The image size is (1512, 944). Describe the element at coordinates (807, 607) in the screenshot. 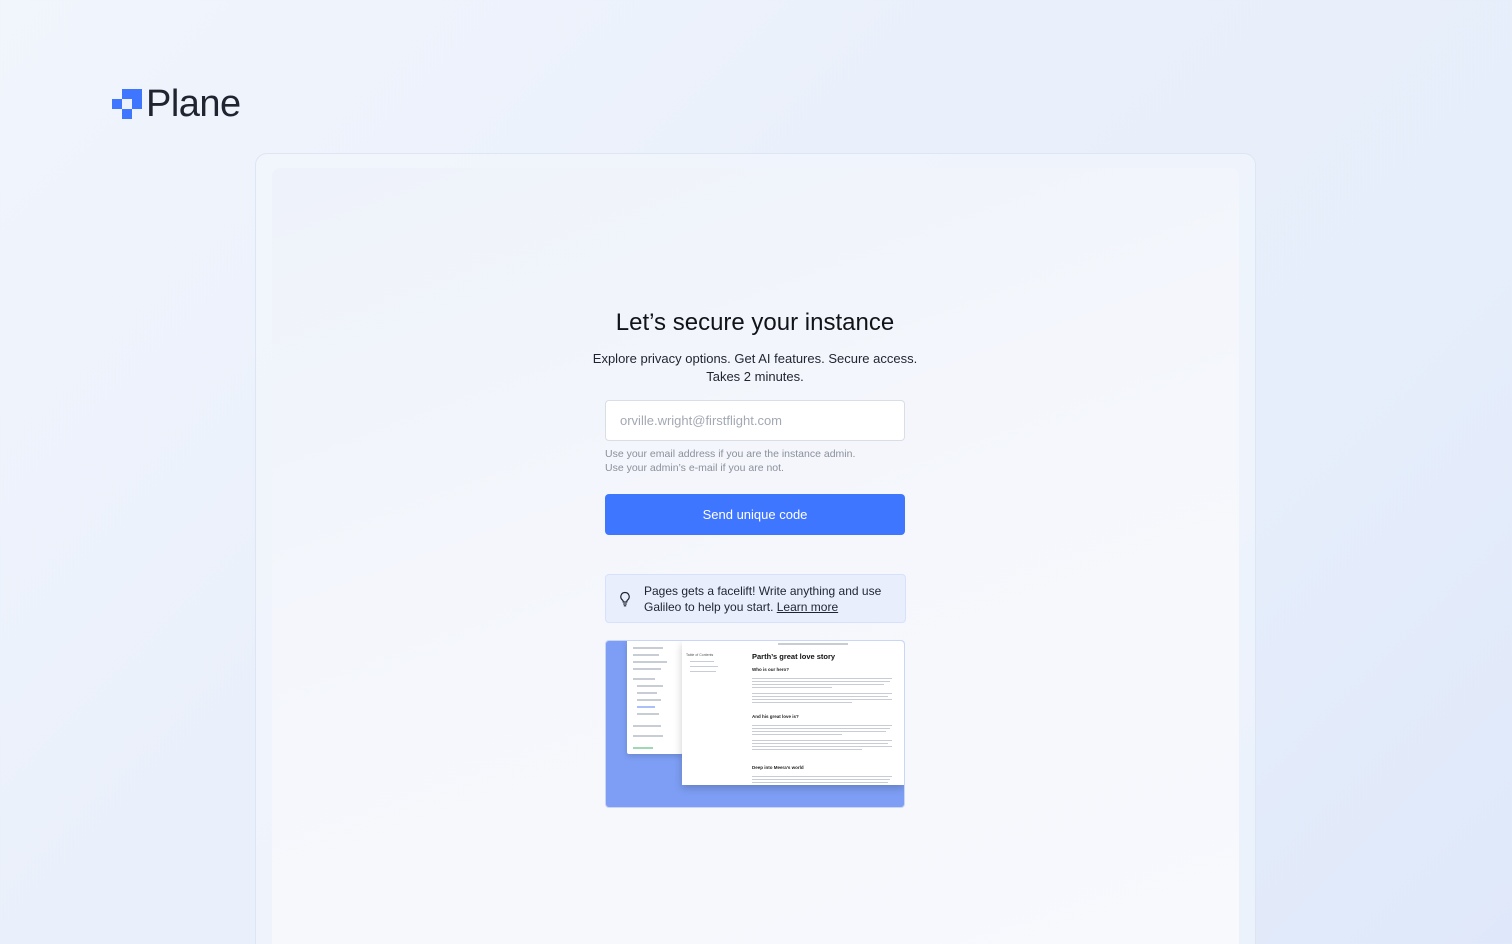

I see `learn-more-link: Learn more` at that location.